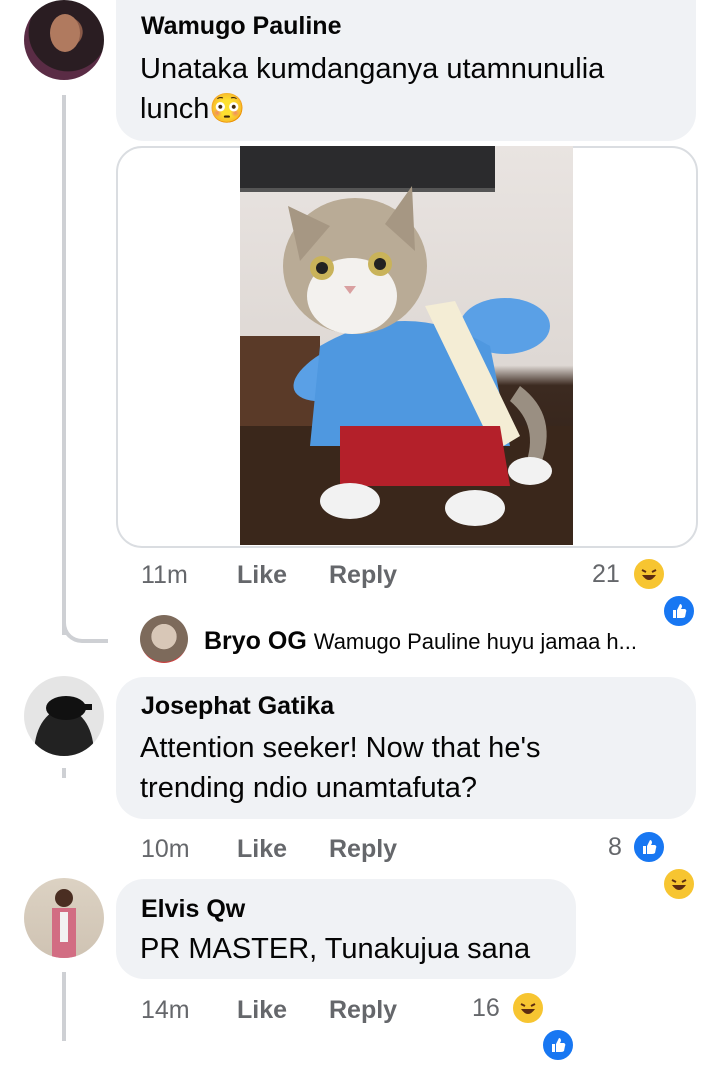 The width and height of the screenshot is (720, 1065). What do you see at coordinates (65, 33) in the screenshot?
I see `avatar-face` at bounding box center [65, 33].